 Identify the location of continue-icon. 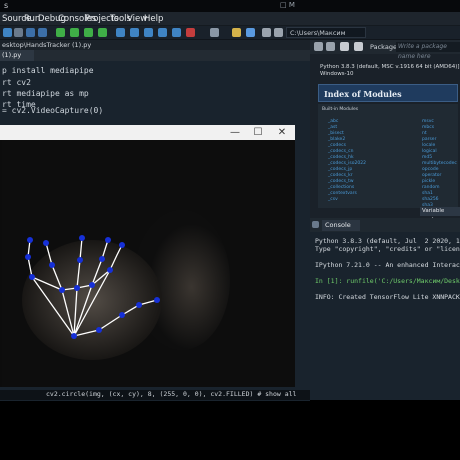
(176, 32).